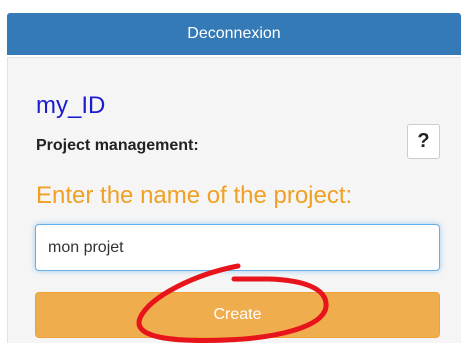 The height and width of the screenshot is (343, 461). Describe the element at coordinates (71, 105) in the screenshot. I see `user-id-label: my_ID` at that location.